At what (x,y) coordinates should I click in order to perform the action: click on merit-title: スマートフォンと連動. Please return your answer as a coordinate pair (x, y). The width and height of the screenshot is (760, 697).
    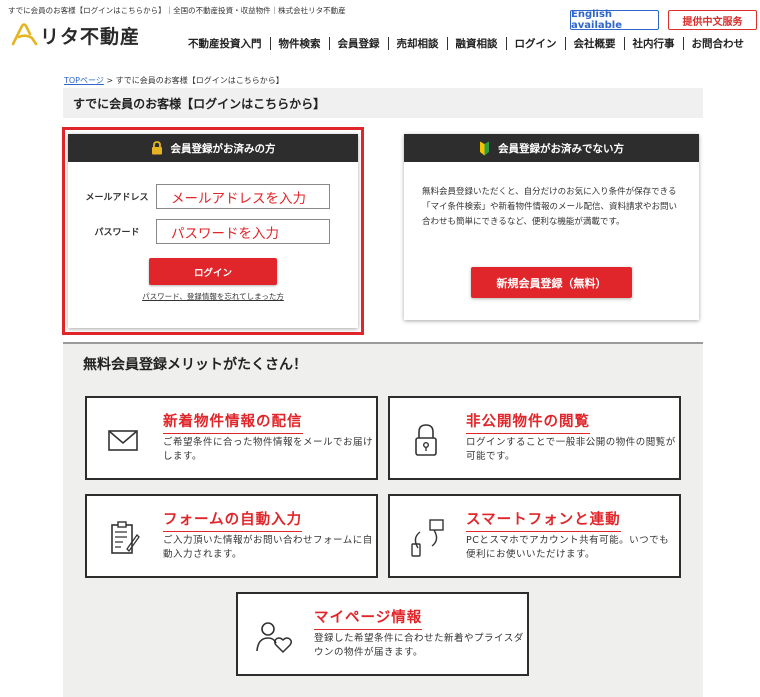
    Looking at the image, I should click on (543, 520).